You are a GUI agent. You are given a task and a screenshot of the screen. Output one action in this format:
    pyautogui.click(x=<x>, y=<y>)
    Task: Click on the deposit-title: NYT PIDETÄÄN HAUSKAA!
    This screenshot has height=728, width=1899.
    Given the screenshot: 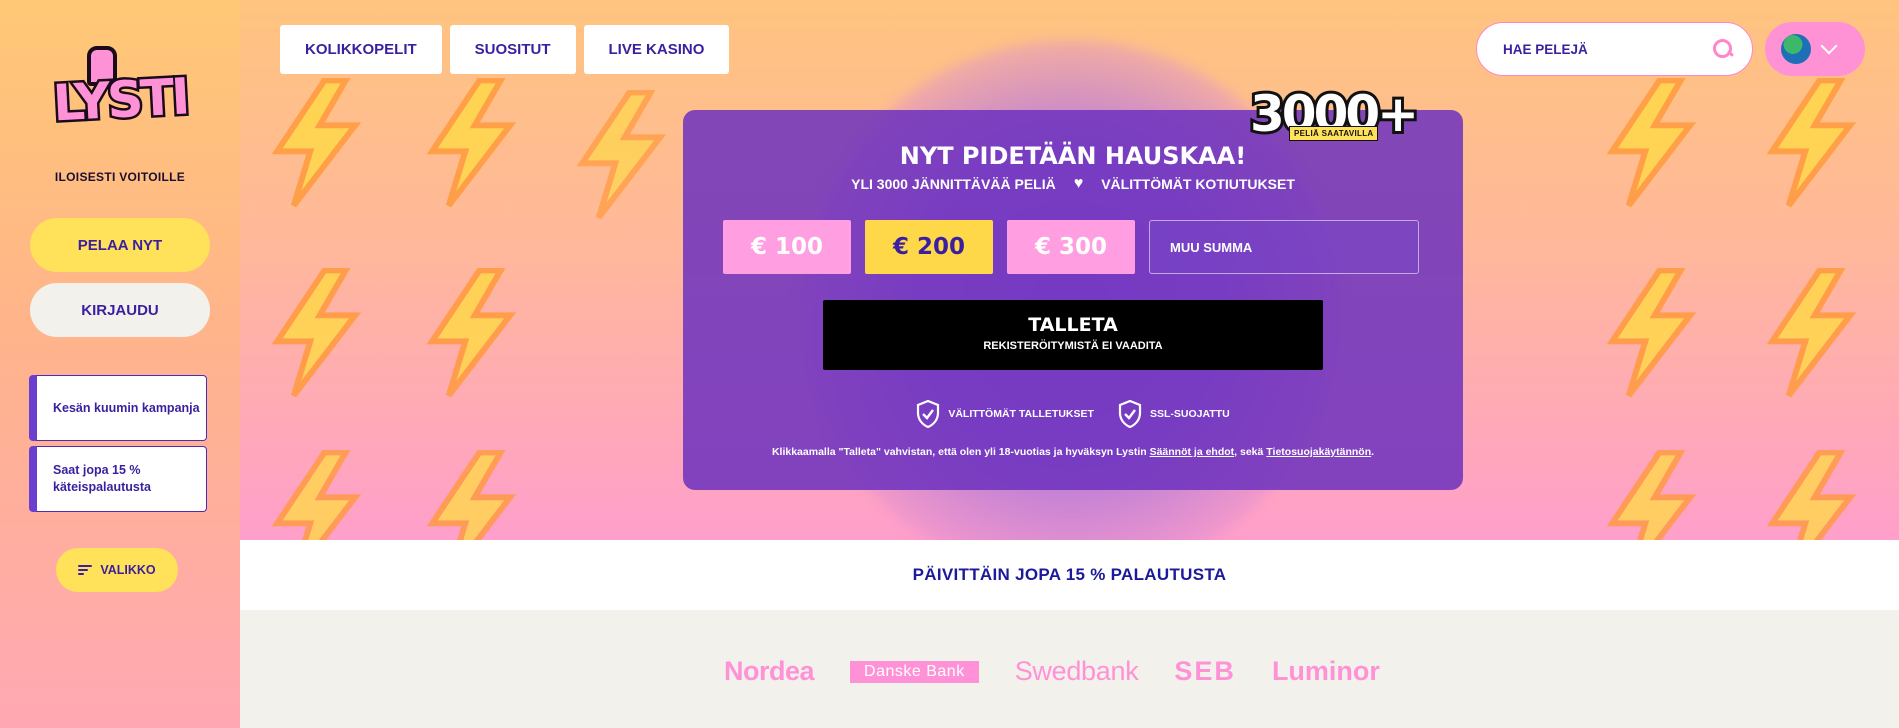 What is the action you would take?
    pyautogui.click(x=1073, y=156)
    